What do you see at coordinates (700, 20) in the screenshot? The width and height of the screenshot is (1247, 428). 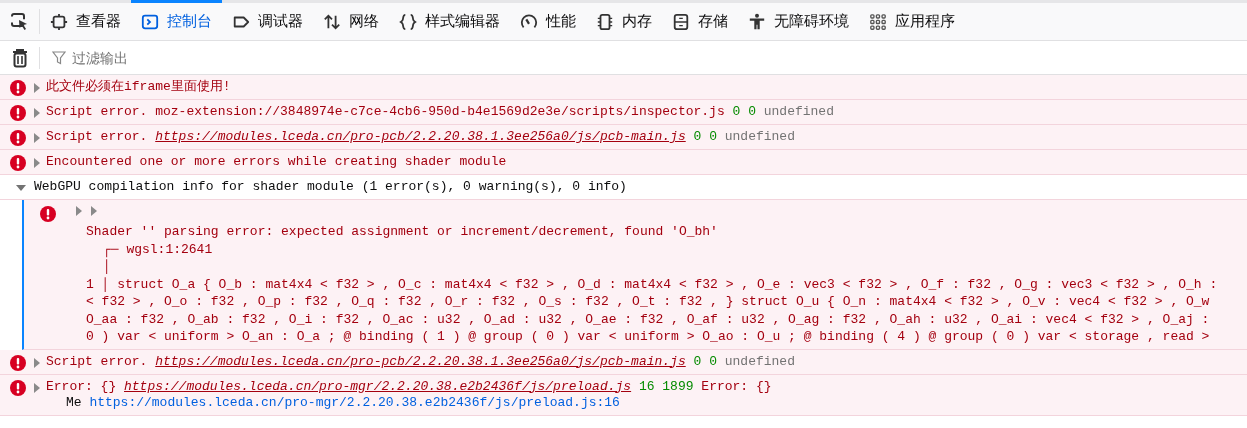 I see `panel-tab: 存储` at bounding box center [700, 20].